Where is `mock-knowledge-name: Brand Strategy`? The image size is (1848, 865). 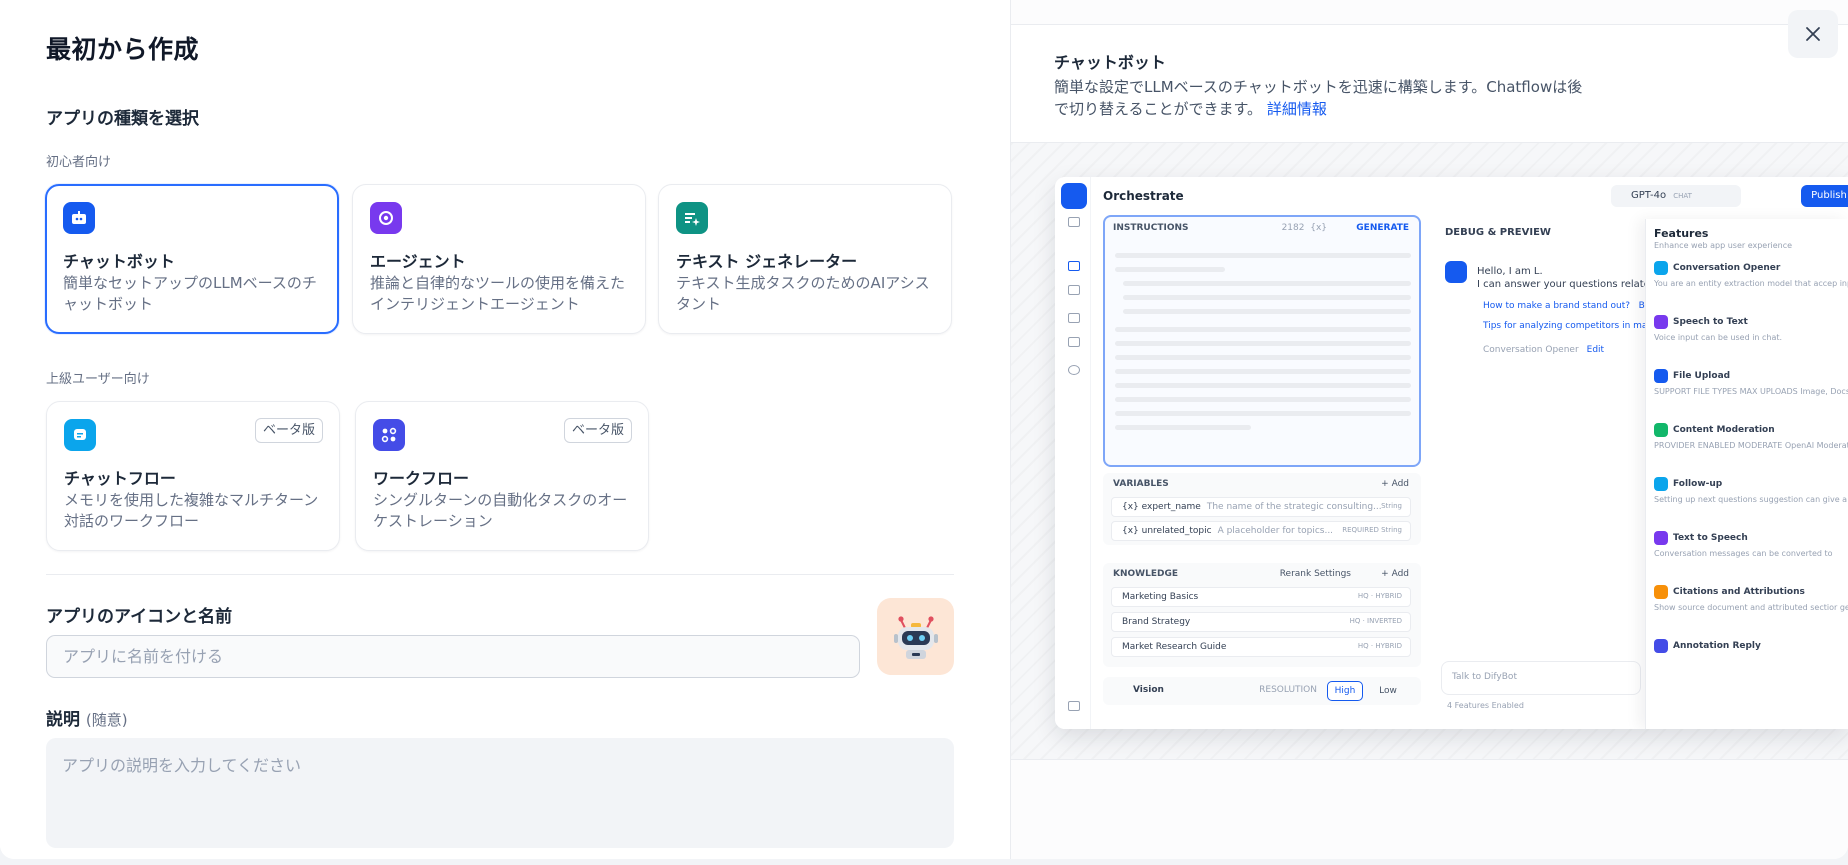
mock-knowledge-name: Brand Strategy is located at coordinates (1156, 622).